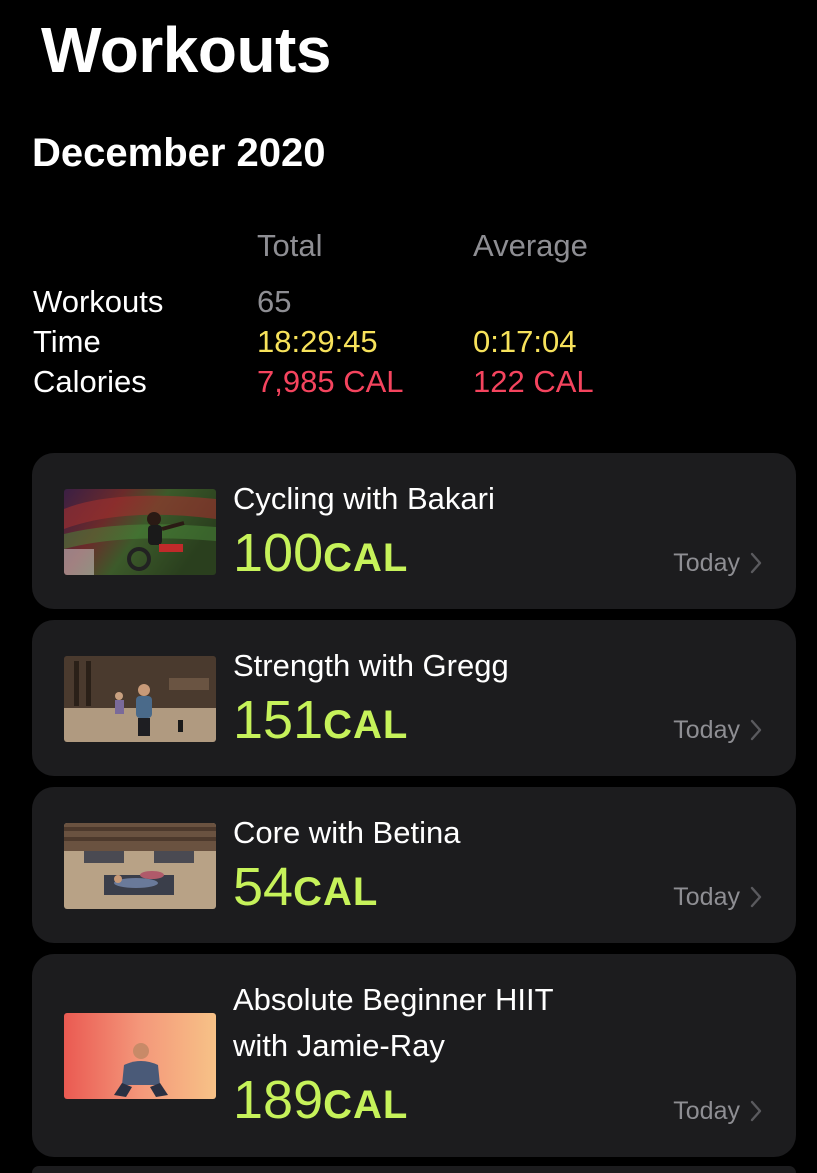  What do you see at coordinates (274, 301) in the screenshot?
I see `workouts-total: 65` at bounding box center [274, 301].